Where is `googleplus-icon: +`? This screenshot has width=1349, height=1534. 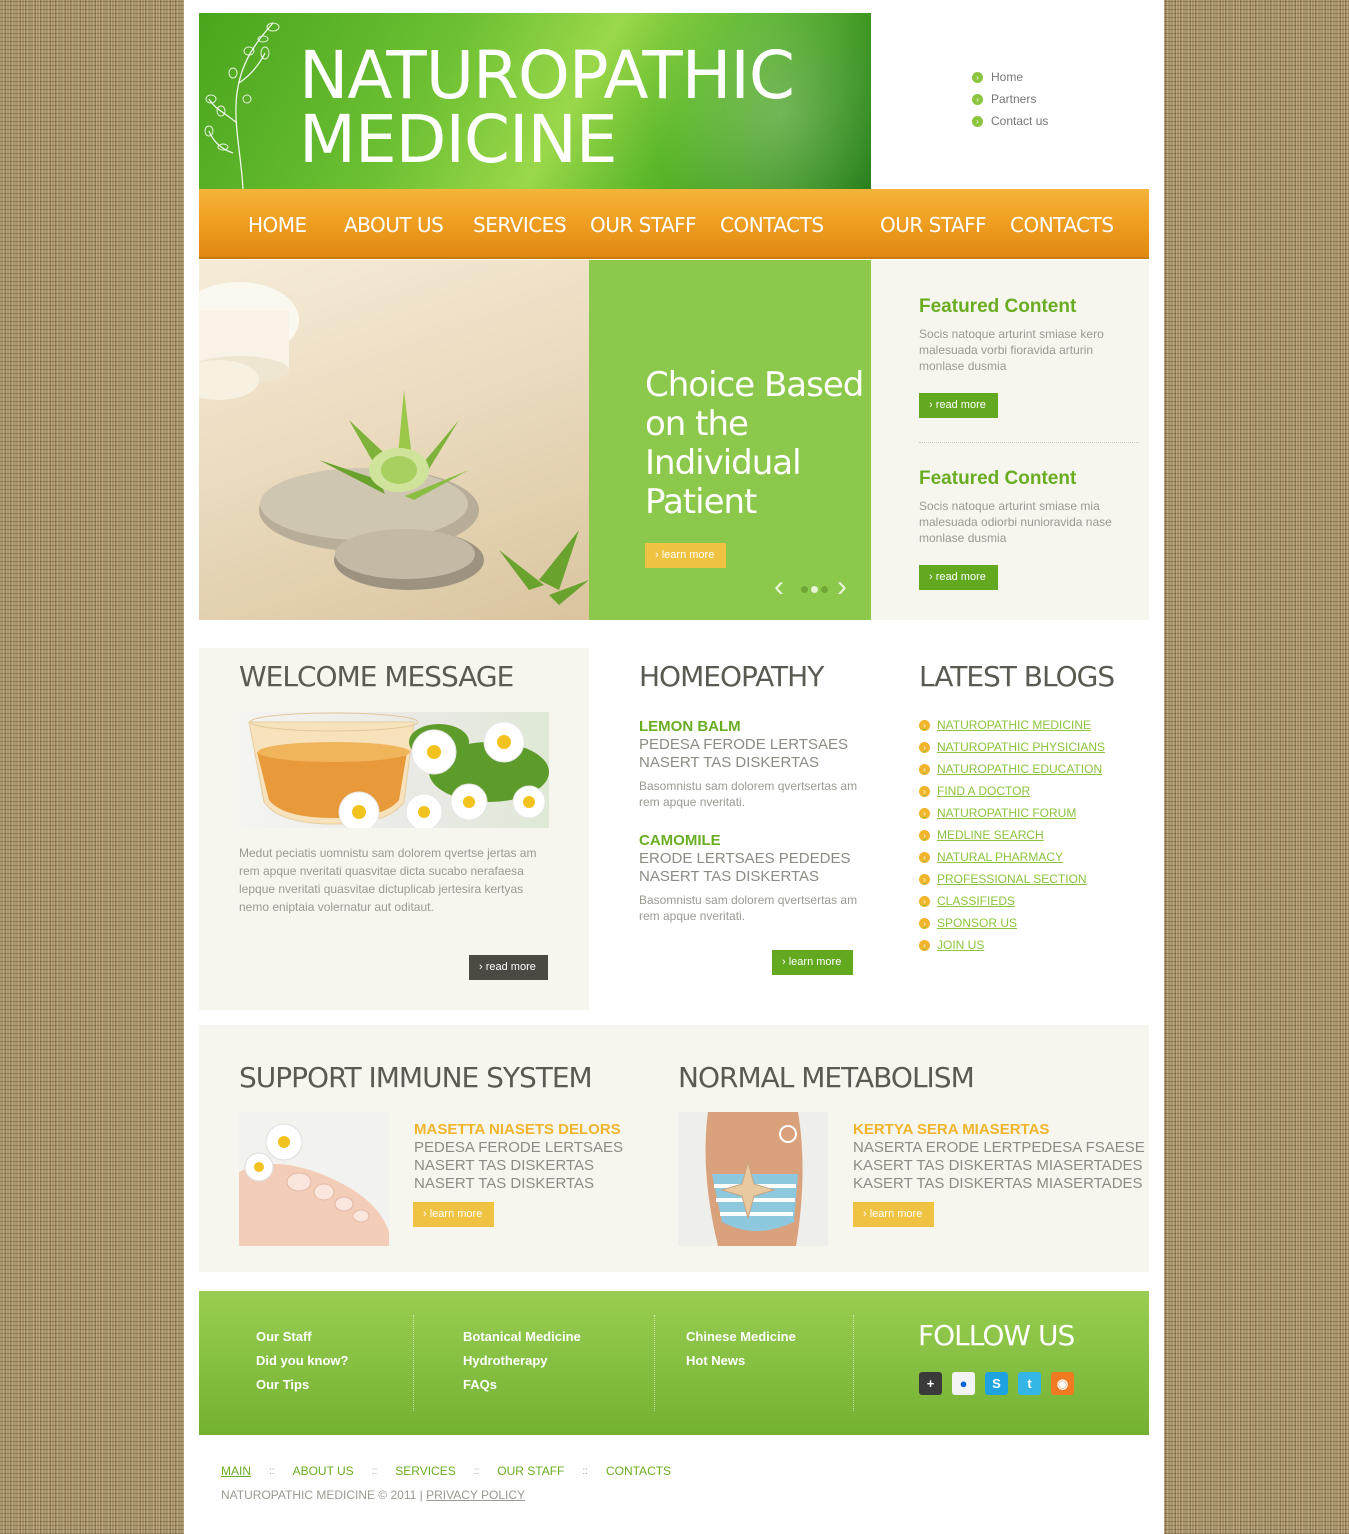
googleplus-icon: + is located at coordinates (930, 1383).